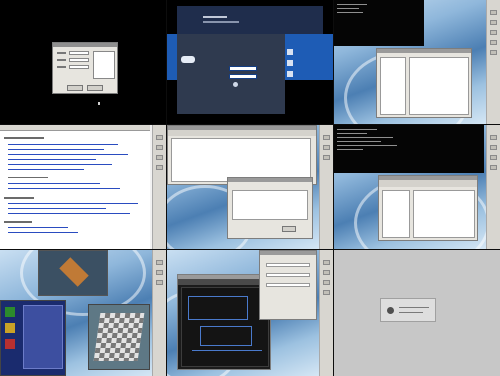 The height and width of the screenshot is (376, 500). I want to click on editor-toolbar, so click(242, 133).